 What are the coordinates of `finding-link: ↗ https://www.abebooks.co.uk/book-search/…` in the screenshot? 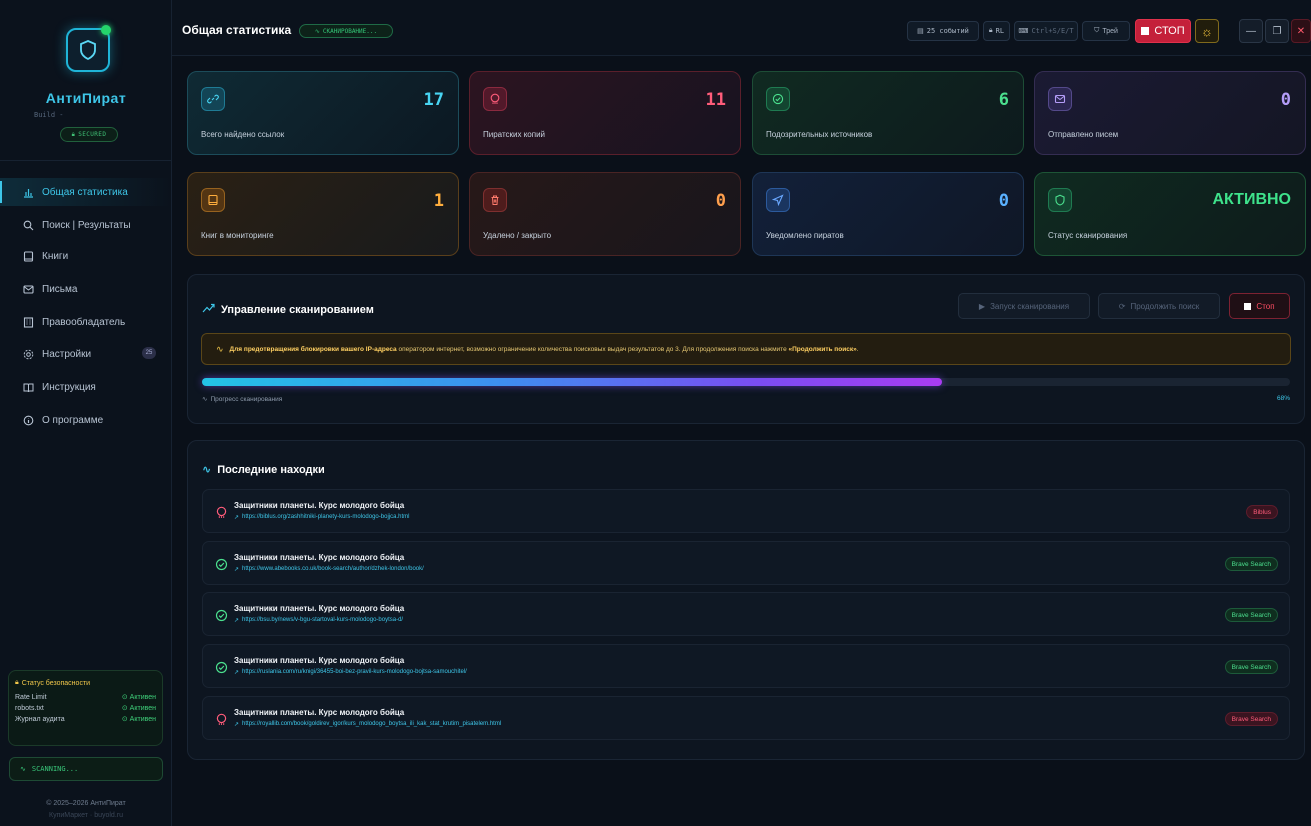 It's located at (329, 569).